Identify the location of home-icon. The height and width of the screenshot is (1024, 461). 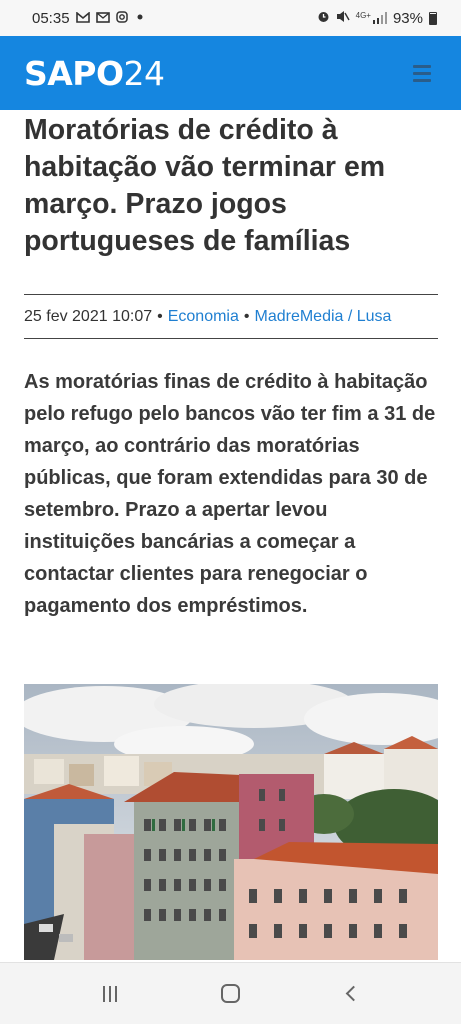
(230, 993).